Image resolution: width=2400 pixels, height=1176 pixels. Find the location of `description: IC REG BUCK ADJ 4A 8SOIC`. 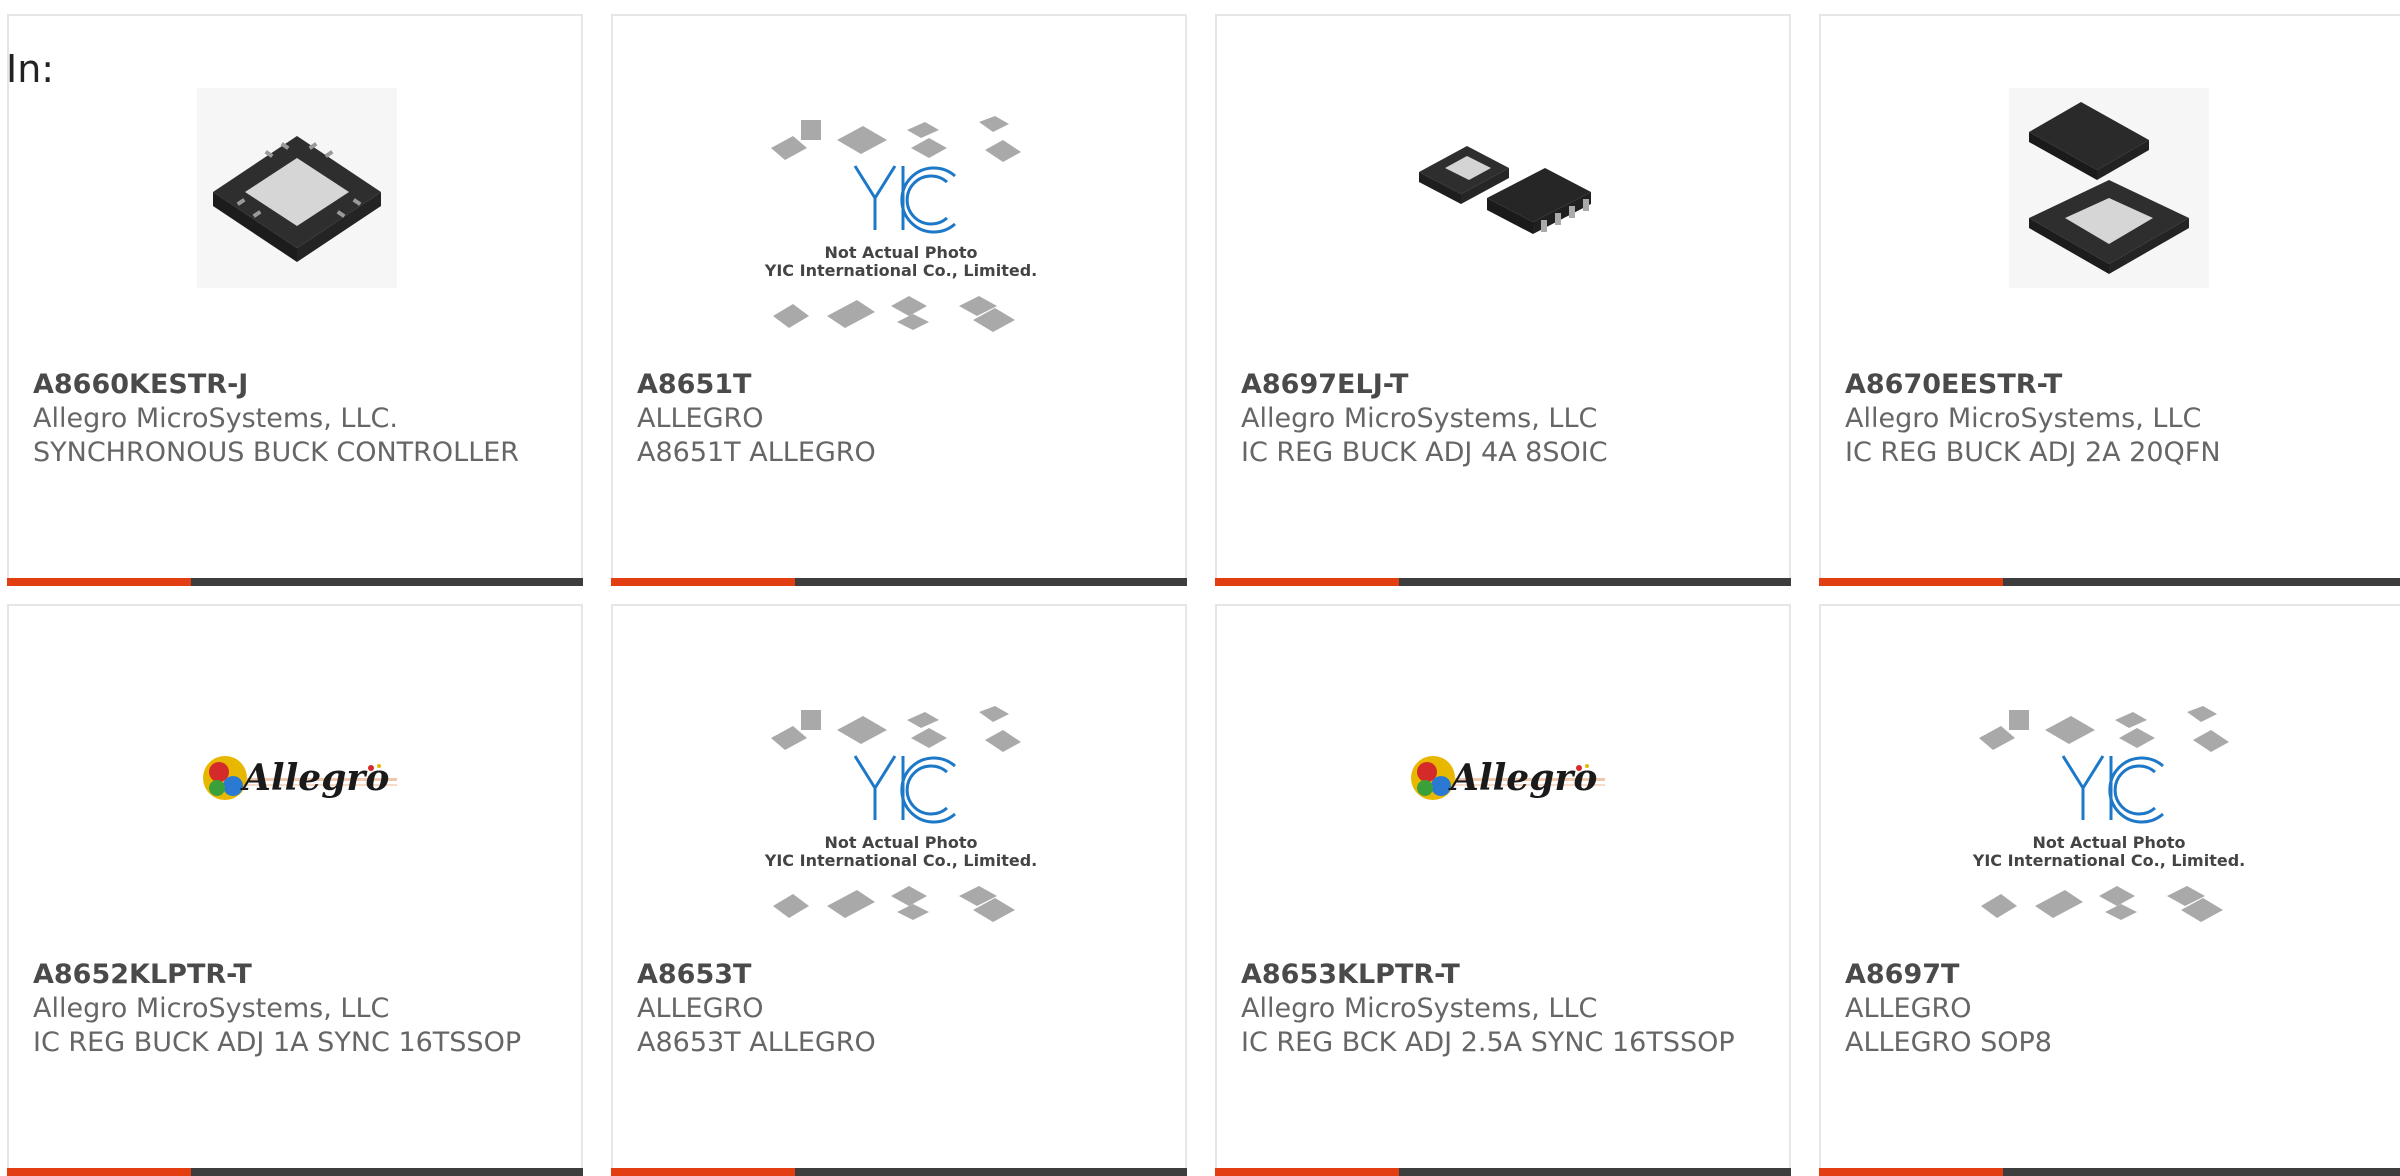

description: IC REG BUCK ADJ 4A 8SOIC is located at coordinates (1424, 452).